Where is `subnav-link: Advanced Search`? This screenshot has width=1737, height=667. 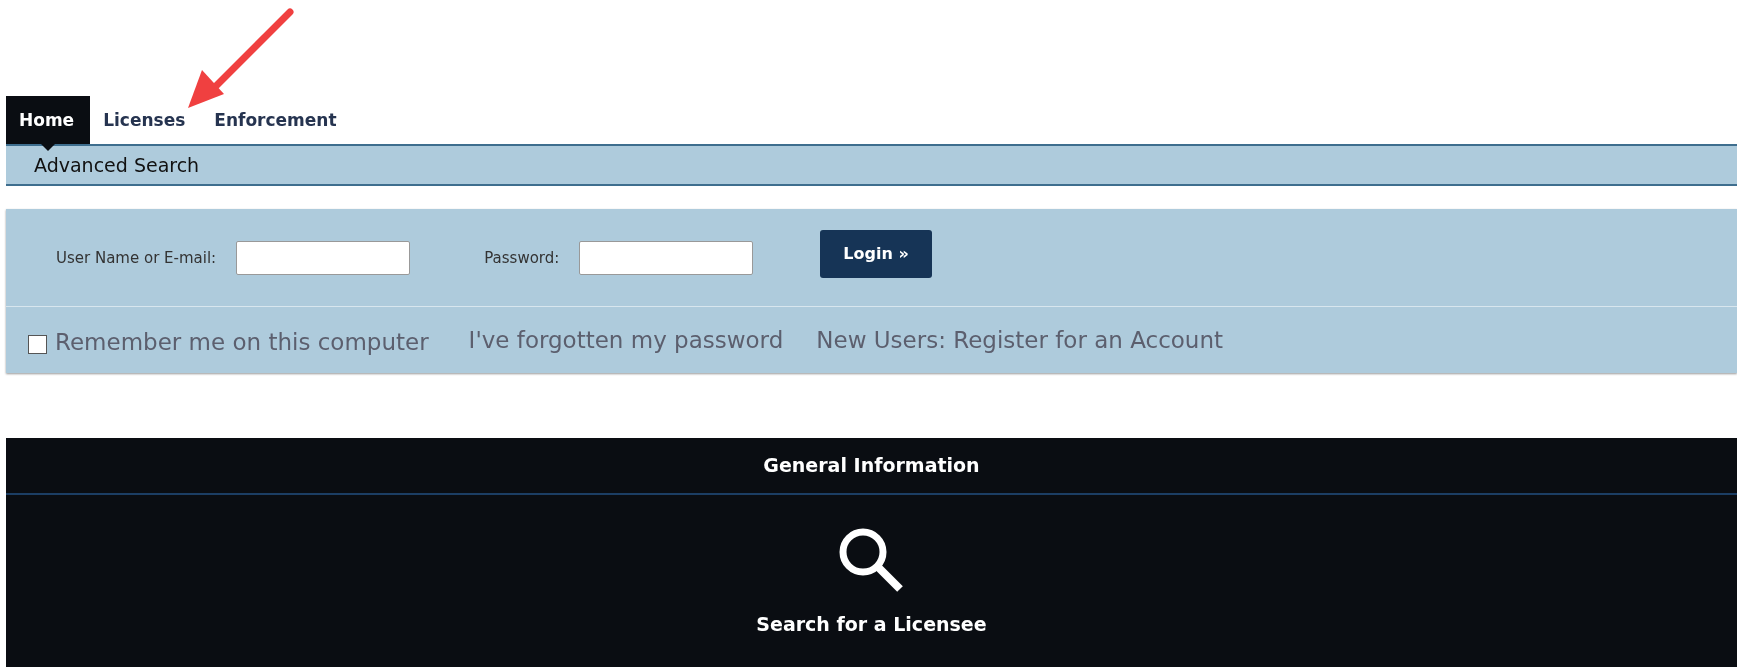
subnav-link: Advanced Search is located at coordinates (117, 165).